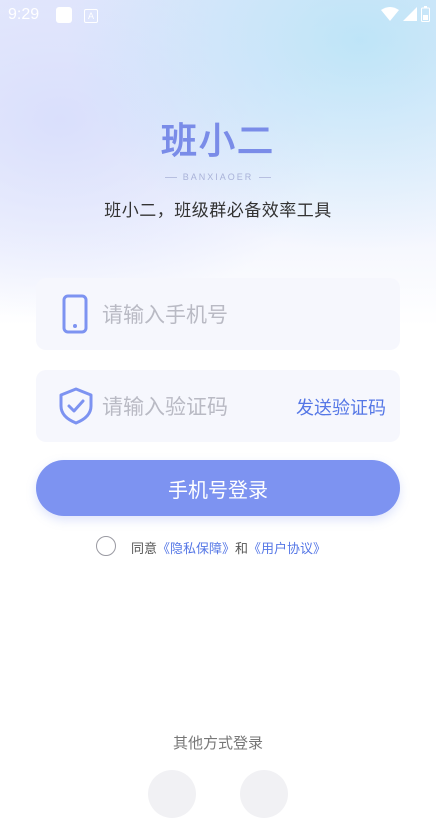  What do you see at coordinates (64, 15) in the screenshot?
I see `notification-icon` at bounding box center [64, 15].